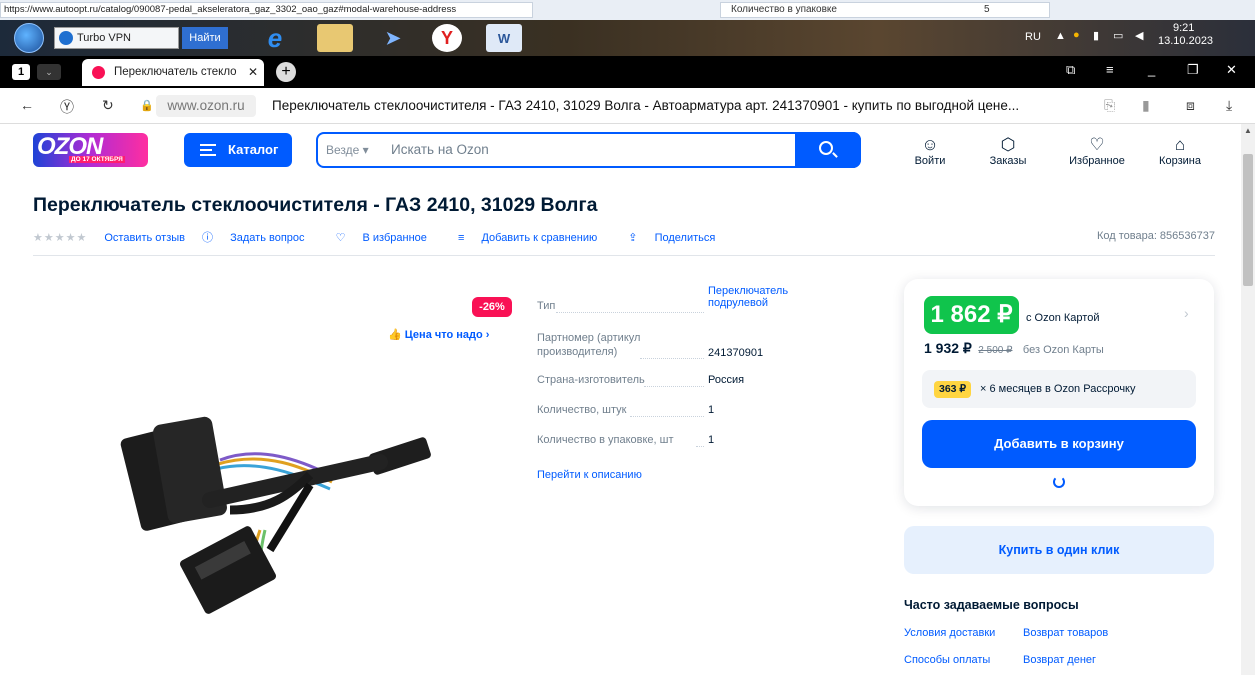 The width and height of the screenshot is (1255, 675). What do you see at coordinates (588, 150) in the screenshot?
I see `search-bar: Везде ▾ Искать на Ozon` at bounding box center [588, 150].